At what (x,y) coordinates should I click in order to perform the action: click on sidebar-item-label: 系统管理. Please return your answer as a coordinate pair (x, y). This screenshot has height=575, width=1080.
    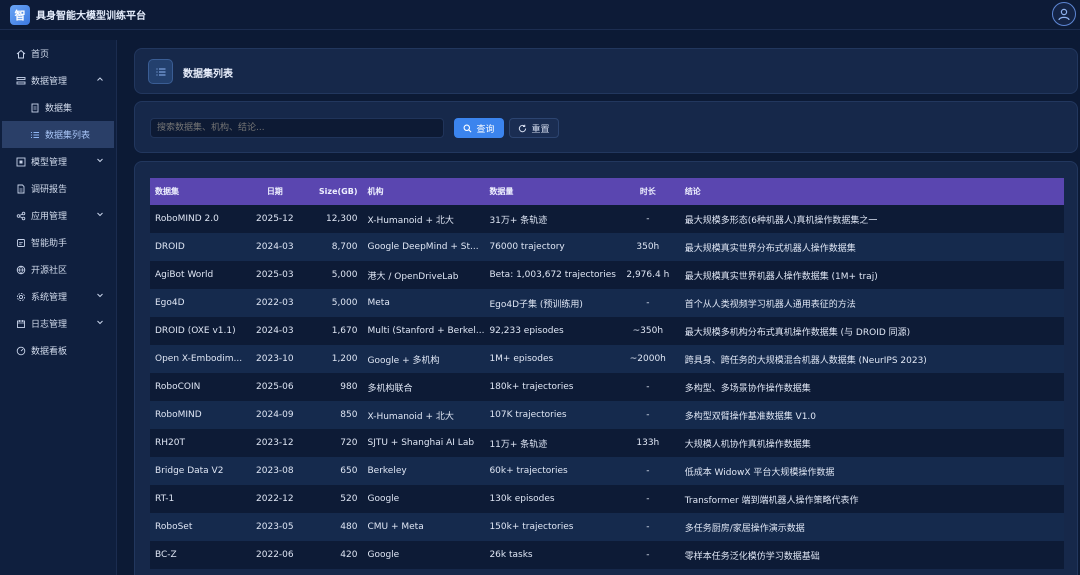
    Looking at the image, I should click on (49, 298).